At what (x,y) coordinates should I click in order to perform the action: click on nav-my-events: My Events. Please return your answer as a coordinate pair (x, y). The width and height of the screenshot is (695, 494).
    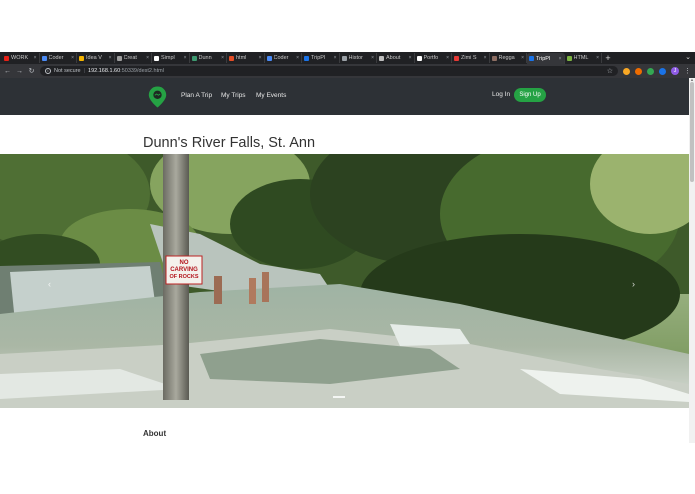
    Looking at the image, I should click on (271, 95).